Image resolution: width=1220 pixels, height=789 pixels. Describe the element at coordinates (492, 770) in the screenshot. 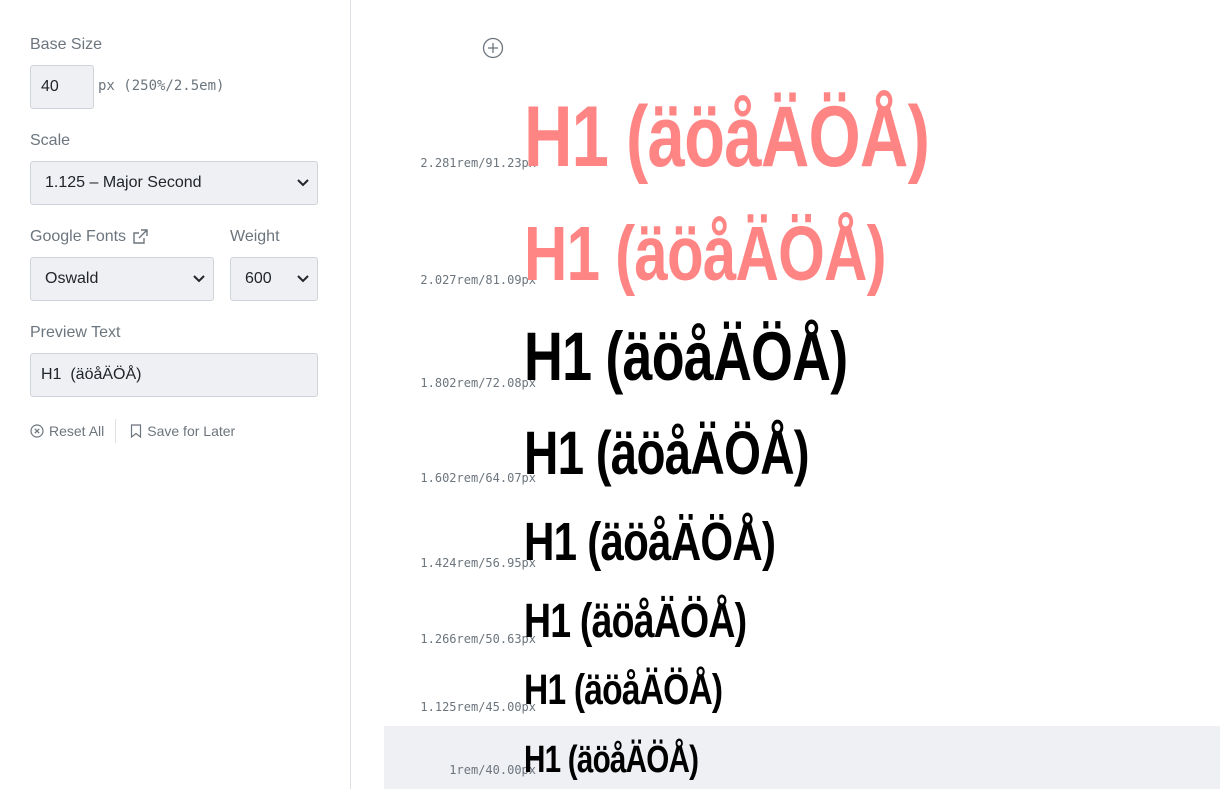

I see `size-label: 1rem/40.00px` at that location.